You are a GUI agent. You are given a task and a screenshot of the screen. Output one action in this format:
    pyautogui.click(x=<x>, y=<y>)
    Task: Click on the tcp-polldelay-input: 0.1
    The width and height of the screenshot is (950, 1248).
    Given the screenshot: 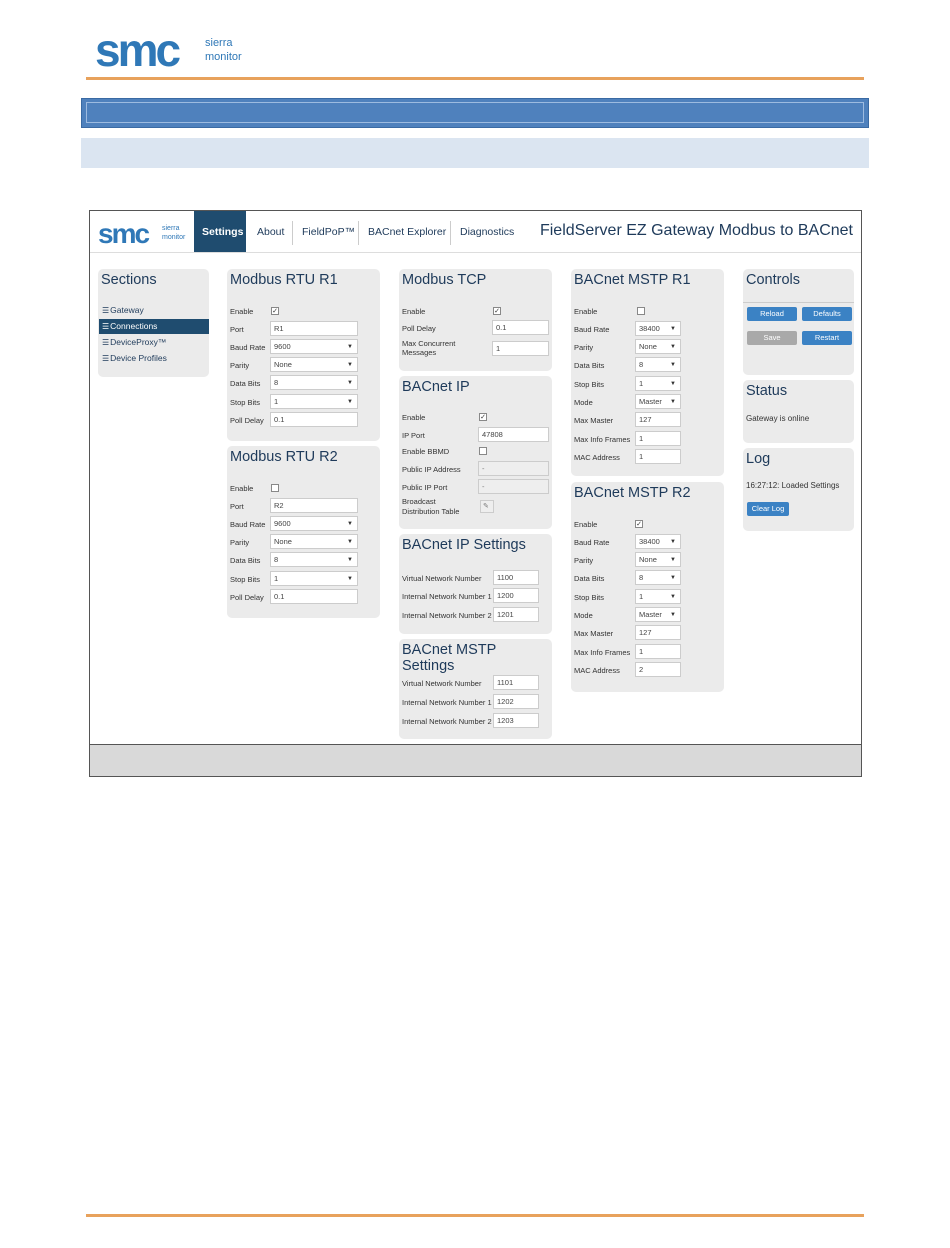 What is the action you would take?
    pyautogui.click(x=520, y=327)
    